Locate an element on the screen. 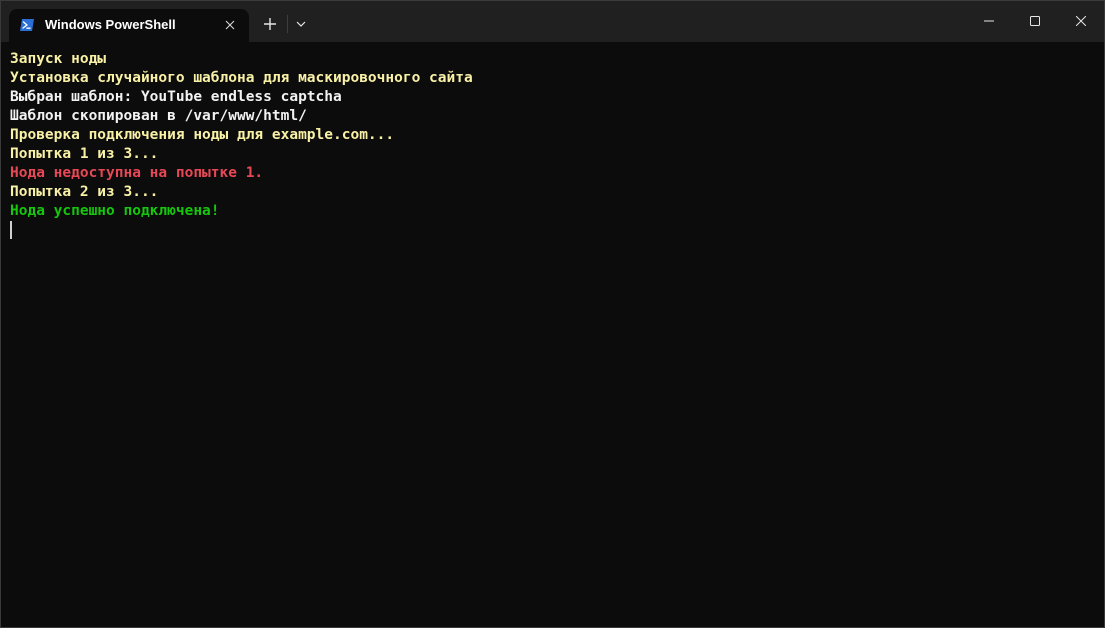 This screenshot has width=1105, height=628. title-bar: Windows PowerShell is located at coordinates (552, 21).